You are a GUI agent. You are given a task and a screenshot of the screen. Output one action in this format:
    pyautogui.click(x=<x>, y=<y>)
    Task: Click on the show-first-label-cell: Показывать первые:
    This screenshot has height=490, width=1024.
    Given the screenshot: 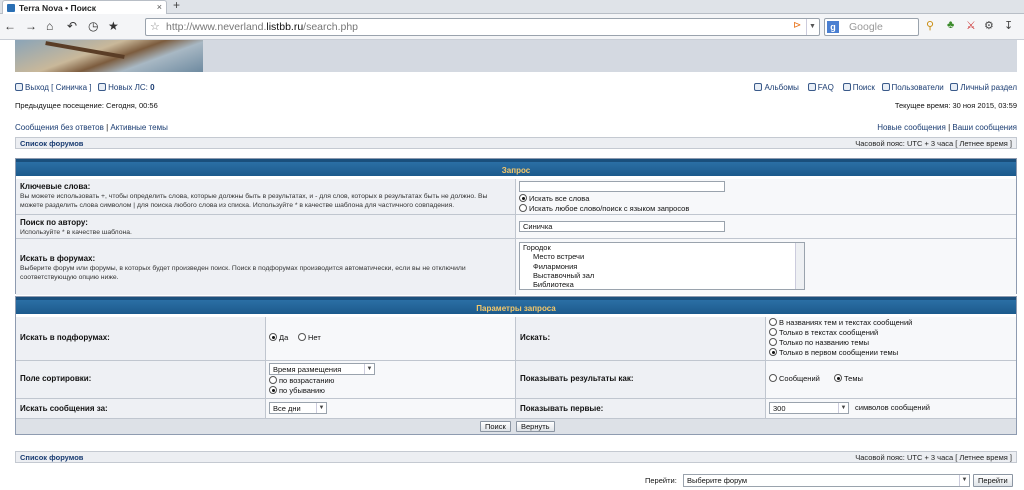 What is the action you would take?
    pyautogui.click(x=641, y=409)
    